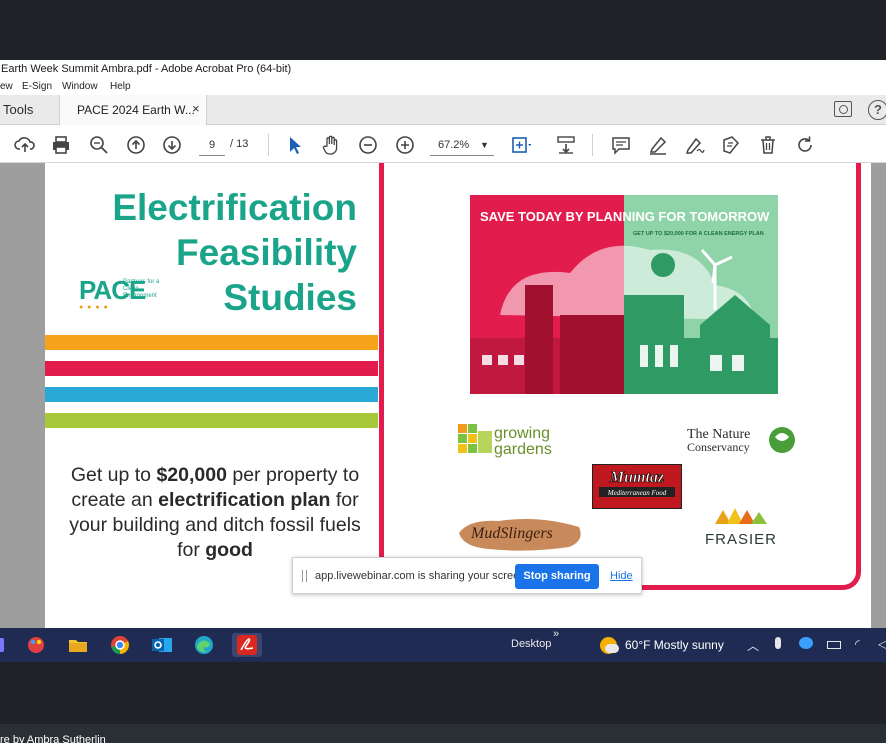  What do you see at coordinates (454, 145) in the screenshot?
I see `zoom-level-value: 67.2%` at bounding box center [454, 145].